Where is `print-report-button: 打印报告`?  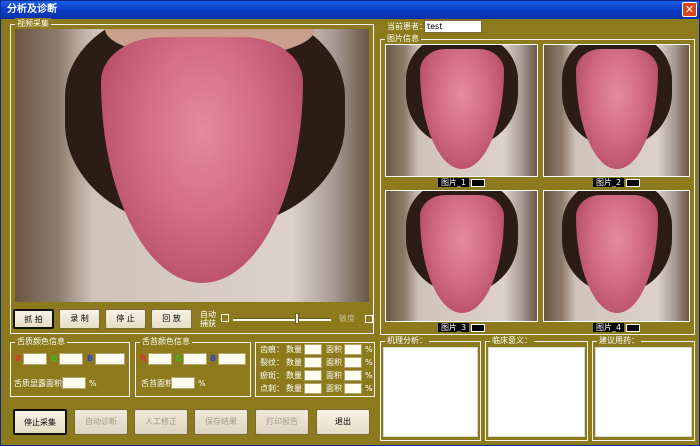 print-report-button: 打印报告 is located at coordinates (282, 422).